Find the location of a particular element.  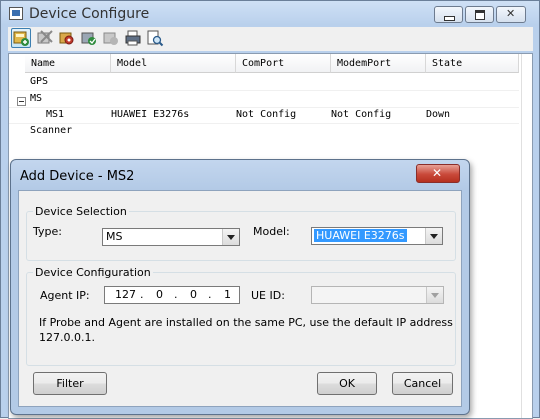

row-model: HUAWEI E3276s is located at coordinates (150, 114).